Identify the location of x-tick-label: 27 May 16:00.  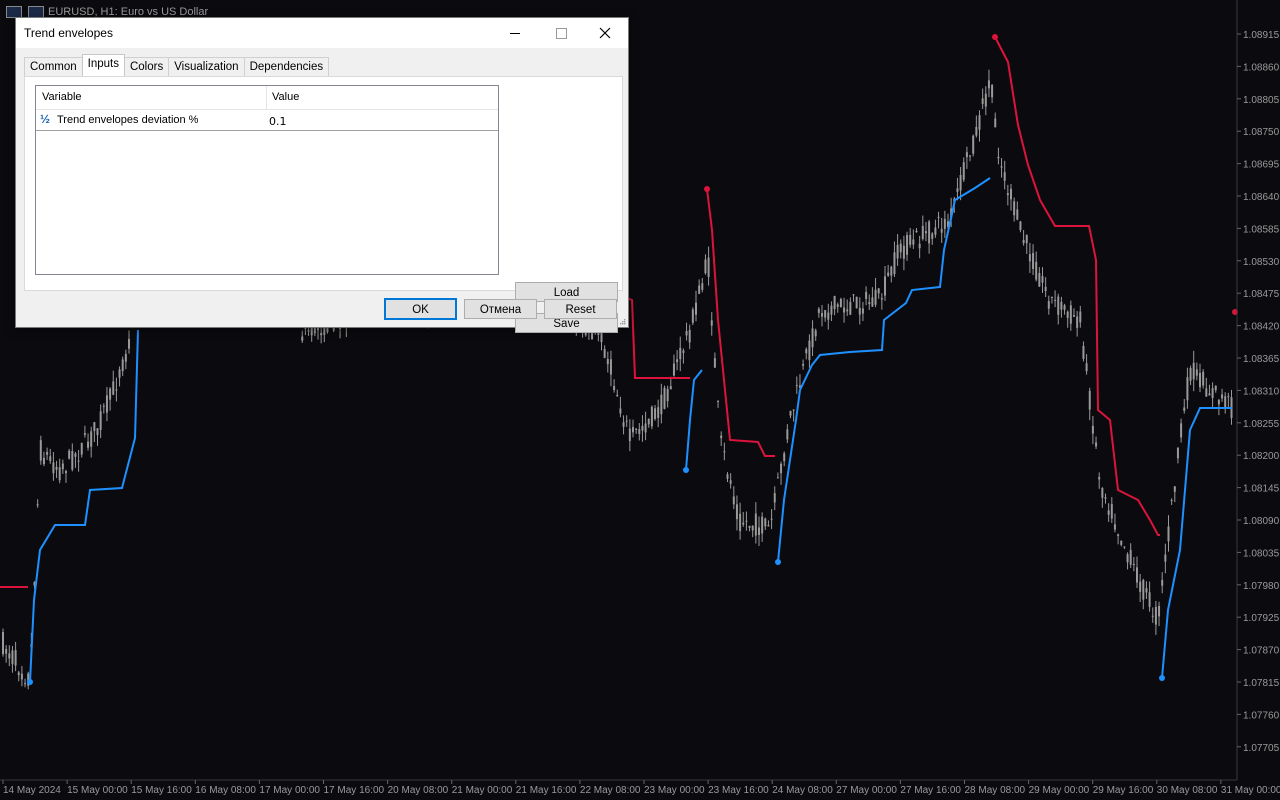
(930, 790).